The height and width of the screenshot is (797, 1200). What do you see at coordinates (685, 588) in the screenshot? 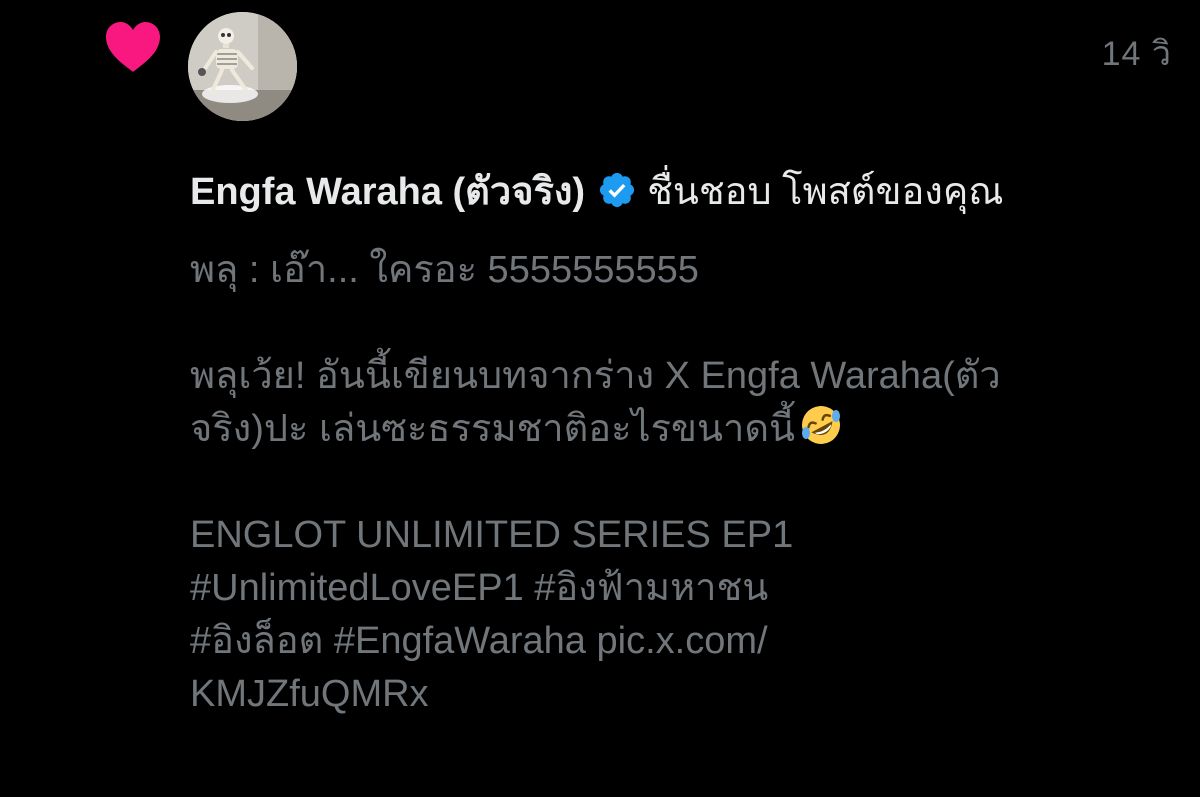
I see `post-line-hashtags: #UnlimitedLoveEP1 #อิงฟ้ามหาชน` at bounding box center [685, 588].